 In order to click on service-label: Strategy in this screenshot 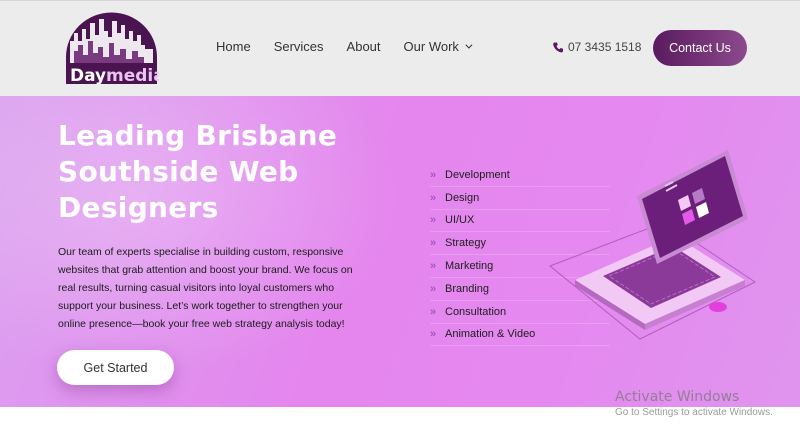, I will do `click(465, 243)`.